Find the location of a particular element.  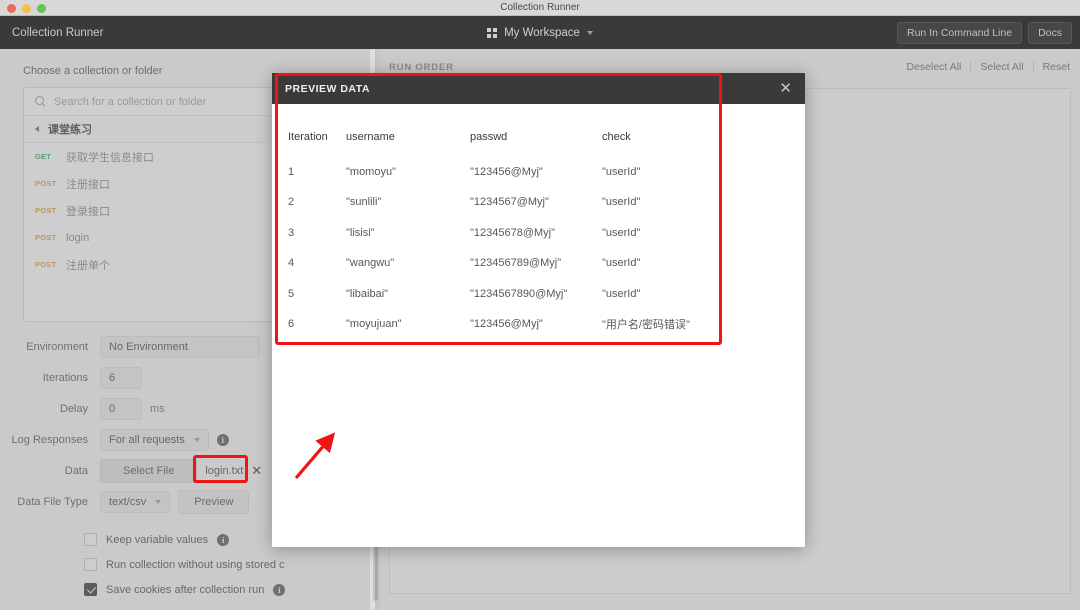

cell-username: "momoyu" is located at coordinates (371, 171).